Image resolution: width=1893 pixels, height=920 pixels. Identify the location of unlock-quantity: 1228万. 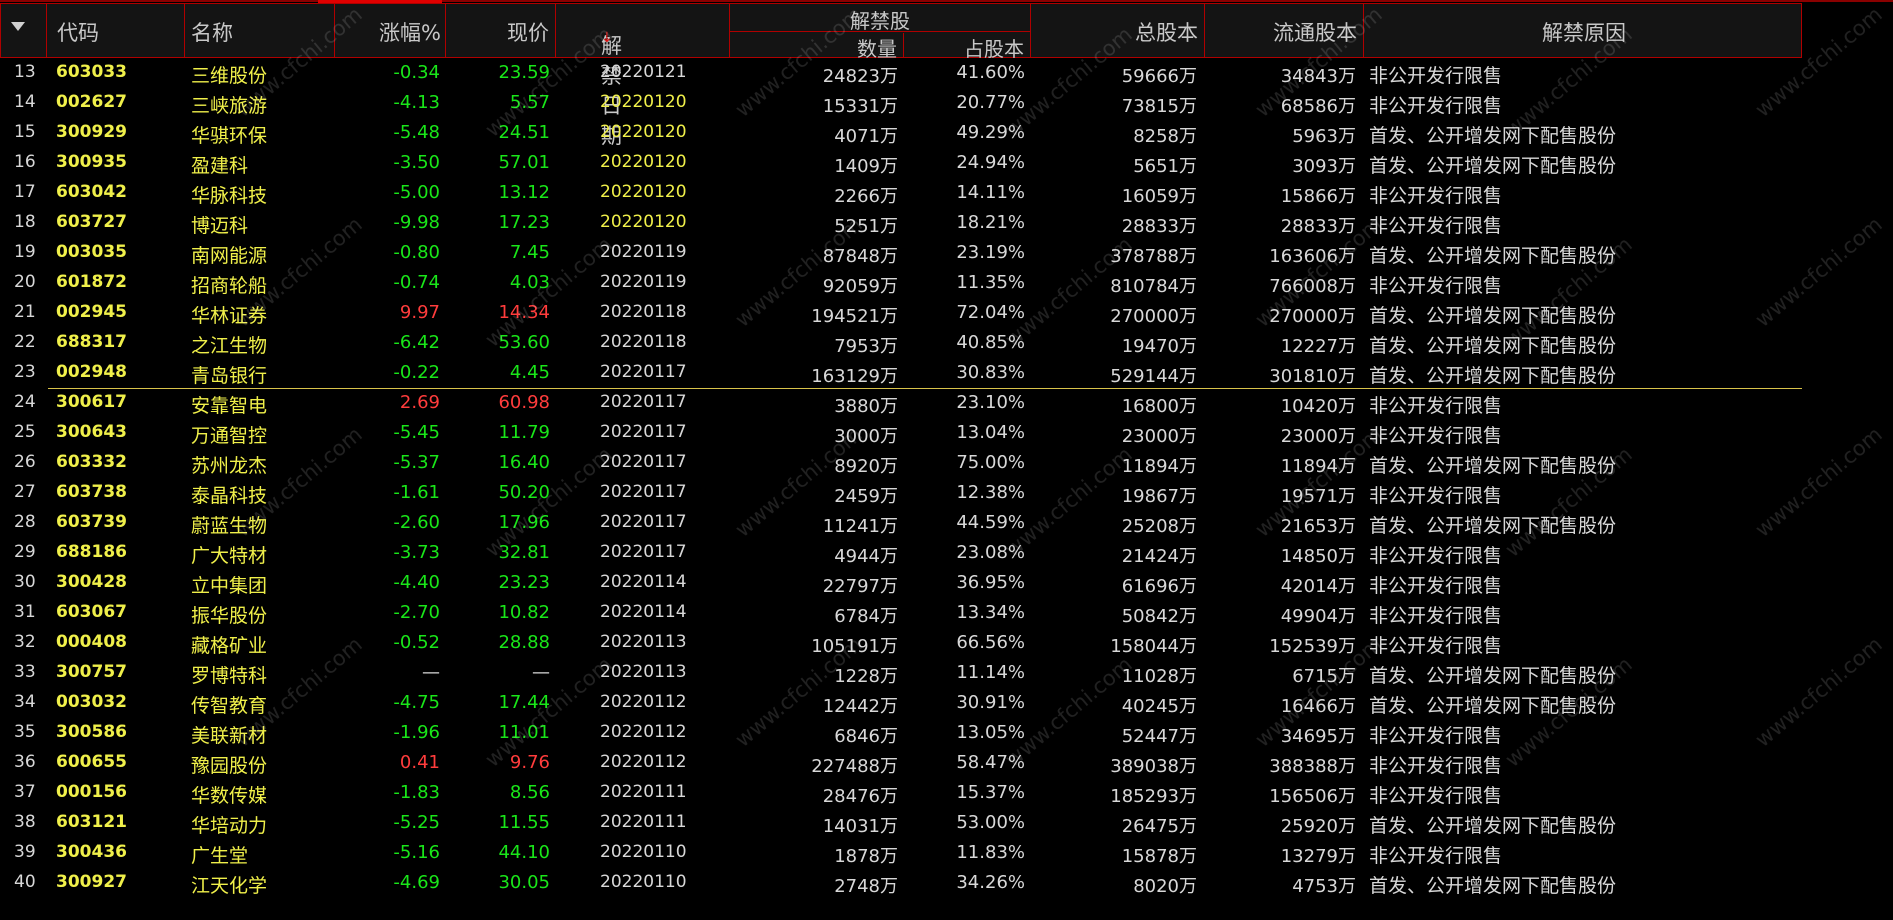
(866, 676).